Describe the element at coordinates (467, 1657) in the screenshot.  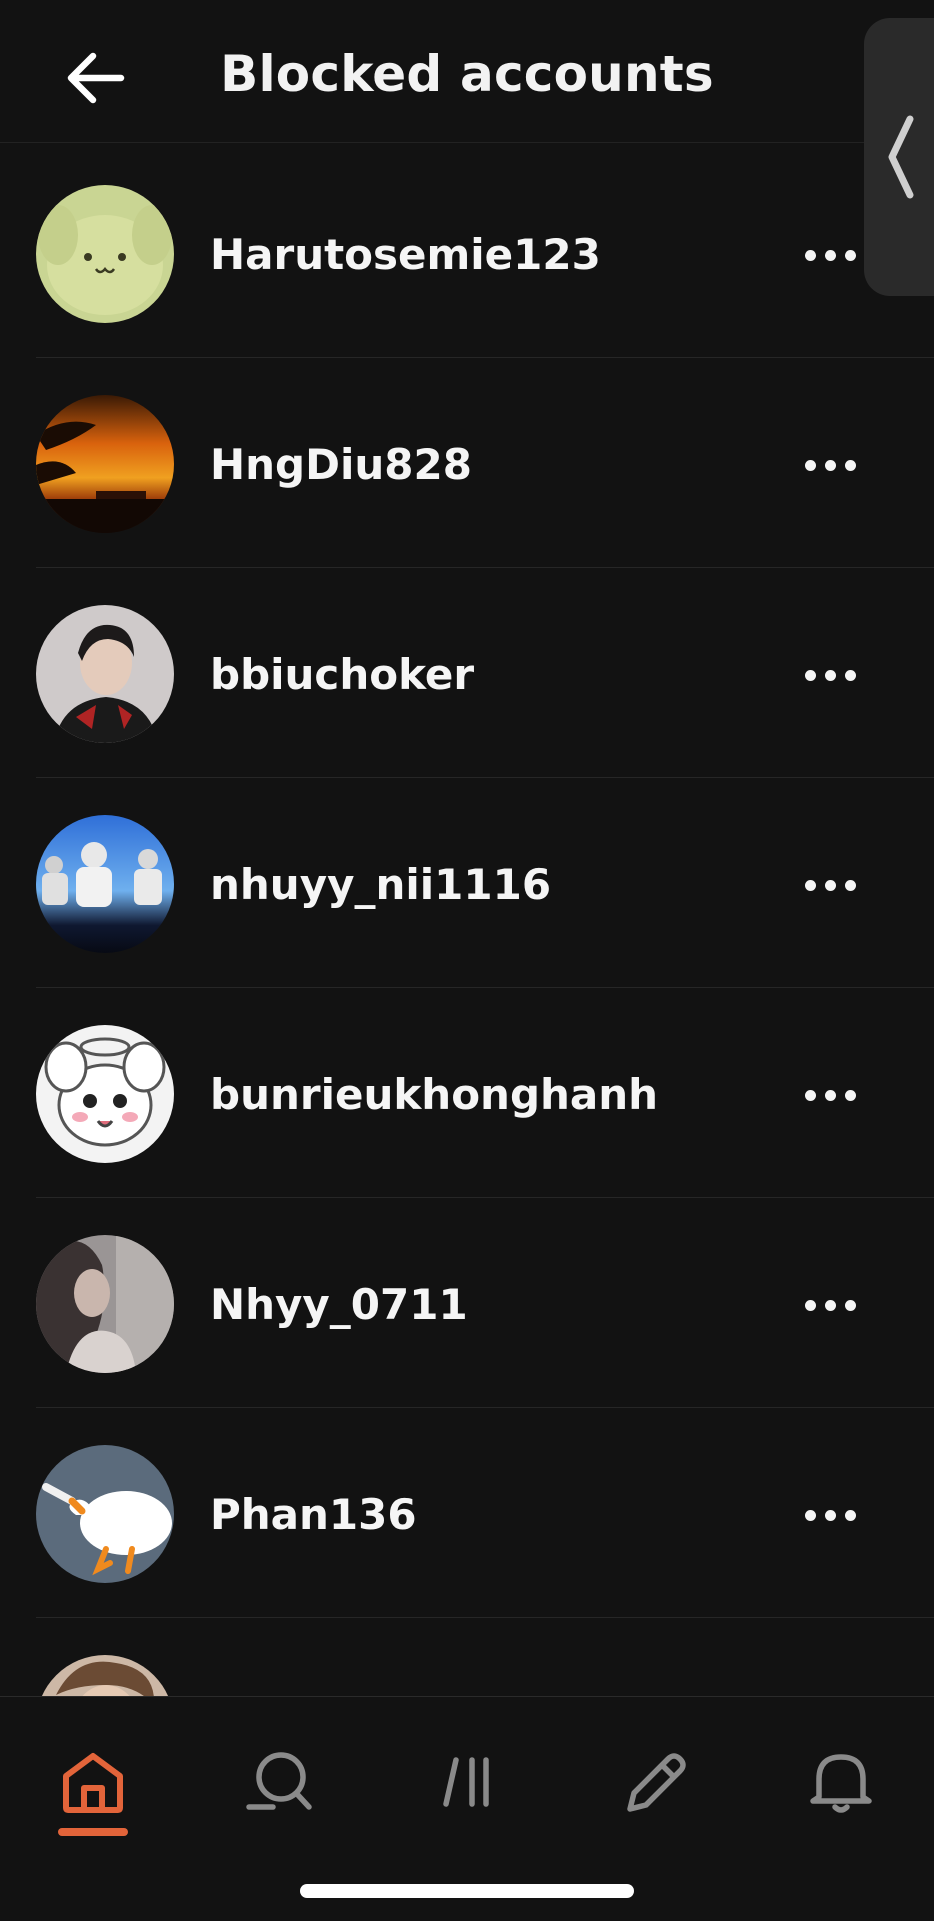
I see `list-item` at that location.